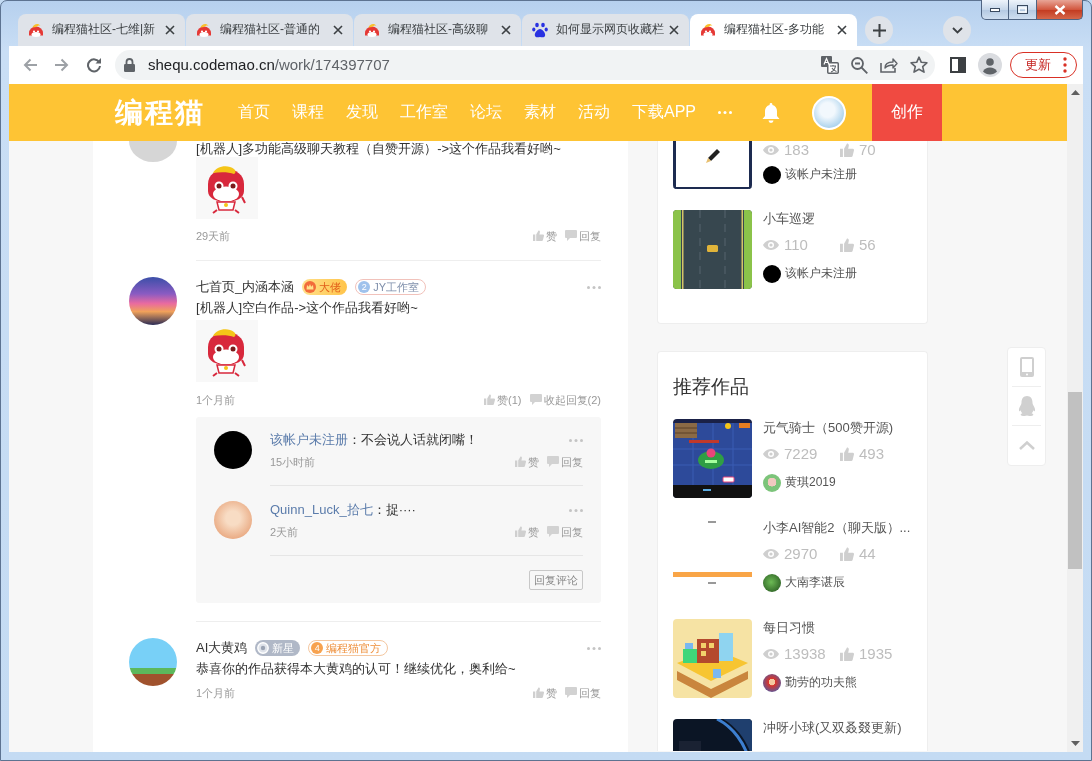  What do you see at coordinates (801, 554) in the screenshot?
I see `view-count: 2970` at bounding box center [801, 554].